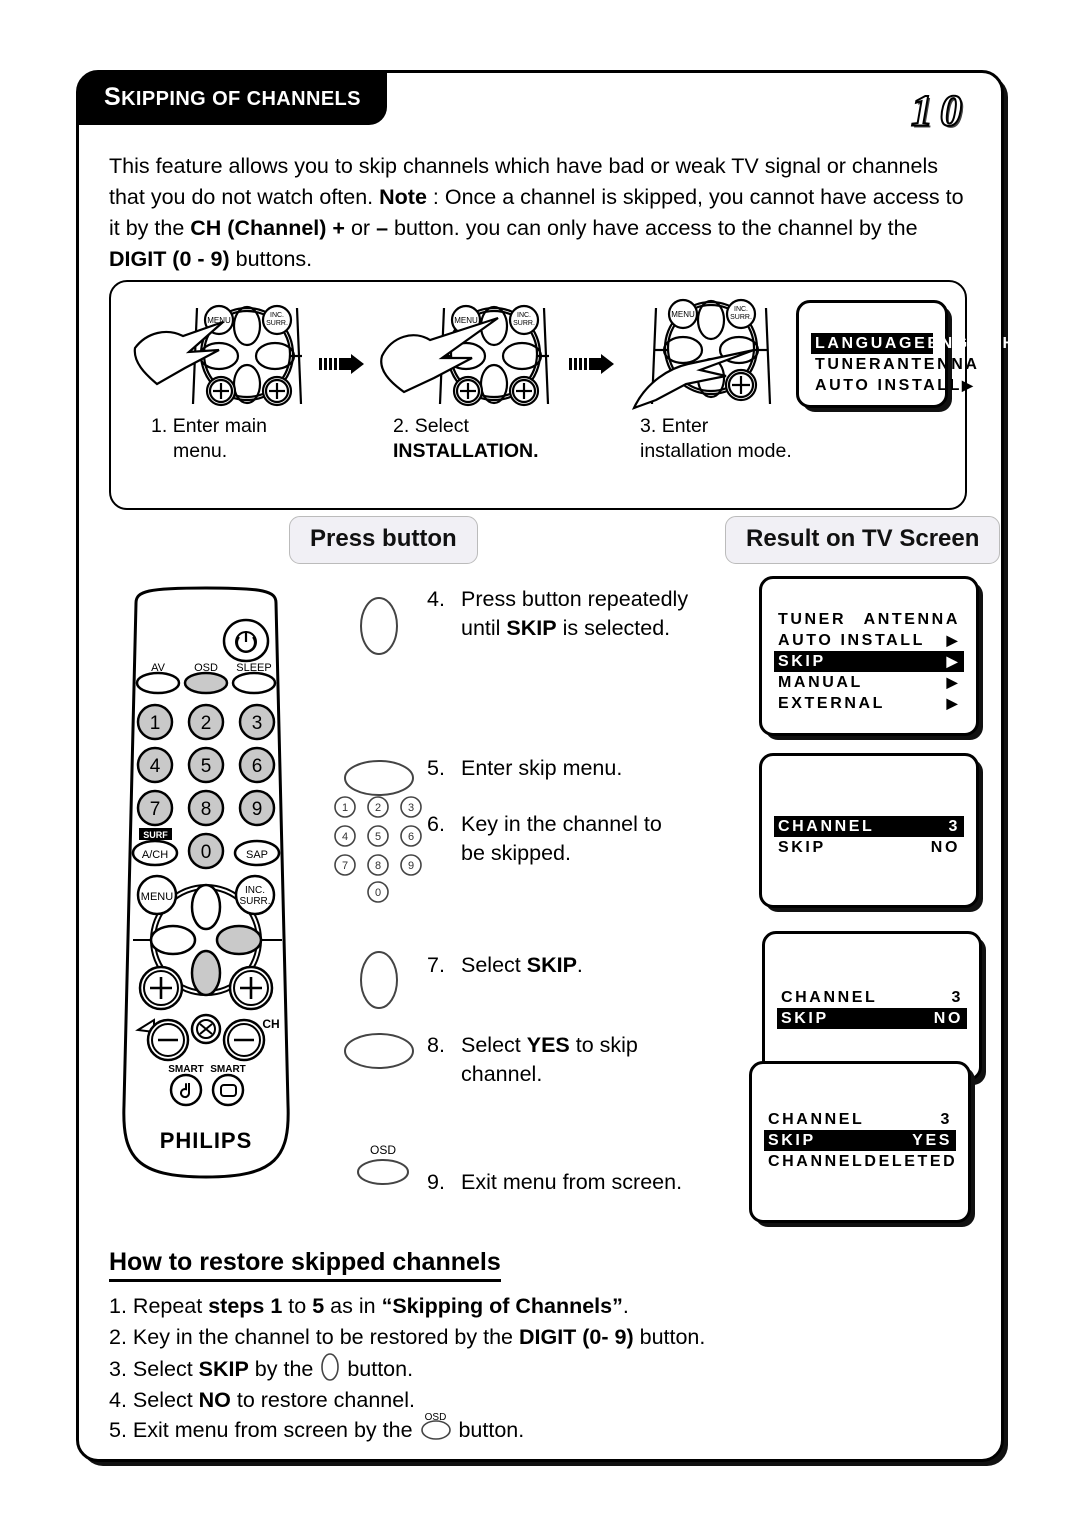  Describe the element at coordinates (441, 426) in the screenshot. I see `setup-step-2-line1: Select` at that location.